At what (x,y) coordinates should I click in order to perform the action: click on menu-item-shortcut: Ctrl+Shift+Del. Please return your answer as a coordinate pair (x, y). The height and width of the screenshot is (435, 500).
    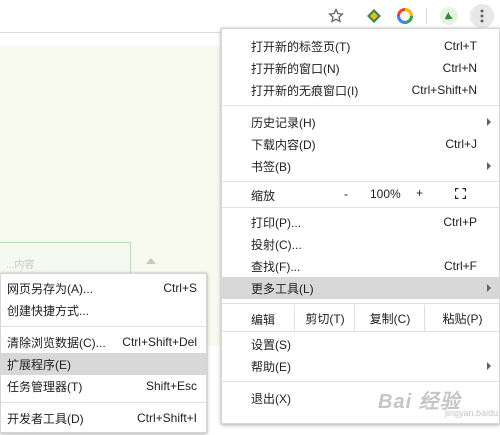
    Looking at the image, I should click on (159, 342).